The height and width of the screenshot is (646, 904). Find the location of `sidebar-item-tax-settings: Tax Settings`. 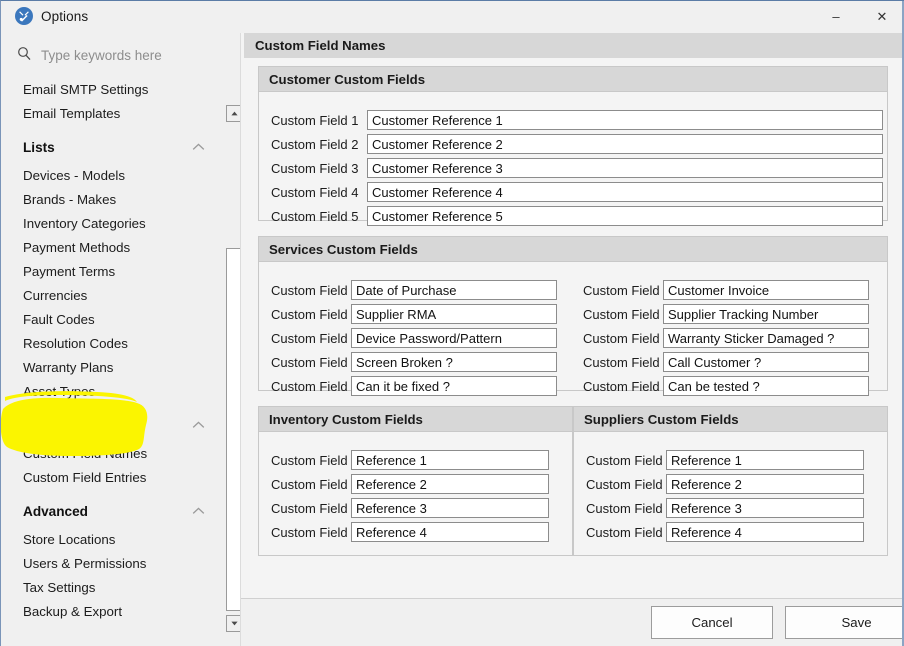

sidebar-item-tax-settings: Tax Settings is located at coordinates (112, 587).